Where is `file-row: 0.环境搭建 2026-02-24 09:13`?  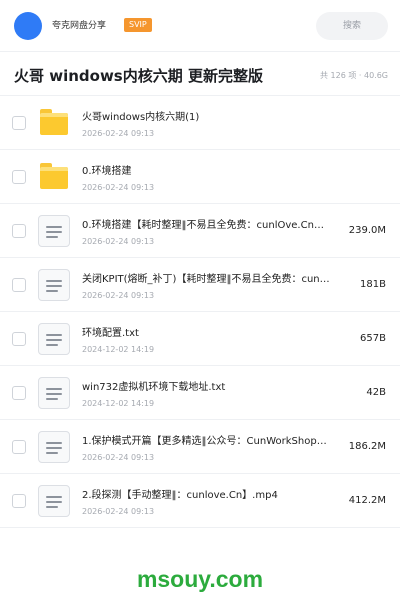 file-row: 0.环境搭建 2026-02-24 09:13 is located at coordinates (200, 177).